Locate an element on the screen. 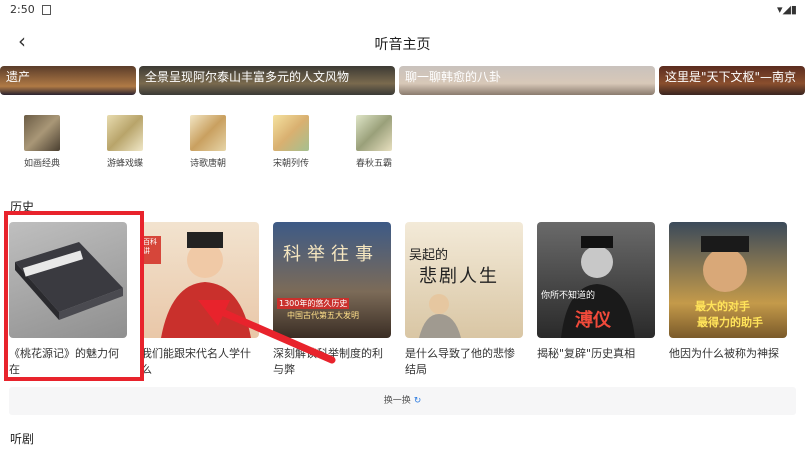 This screenshot has width=805, height=452. refresh-label: 换一换 is located at coordinates (397, 401).